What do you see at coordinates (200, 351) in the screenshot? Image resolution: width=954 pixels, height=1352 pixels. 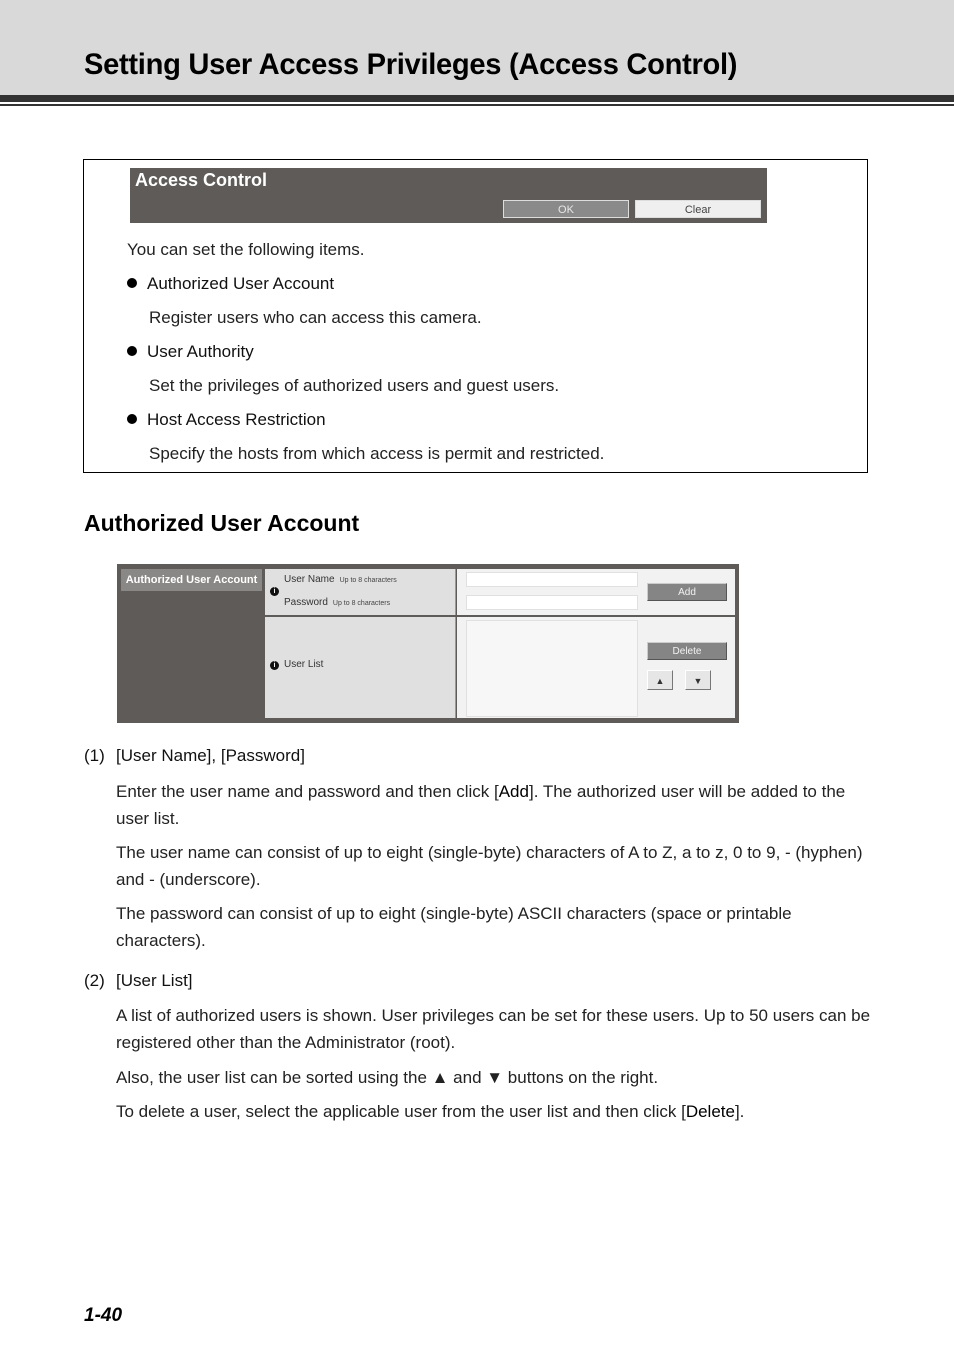 I see `bullet-label: User Authority` at bounding box center [200, 351].